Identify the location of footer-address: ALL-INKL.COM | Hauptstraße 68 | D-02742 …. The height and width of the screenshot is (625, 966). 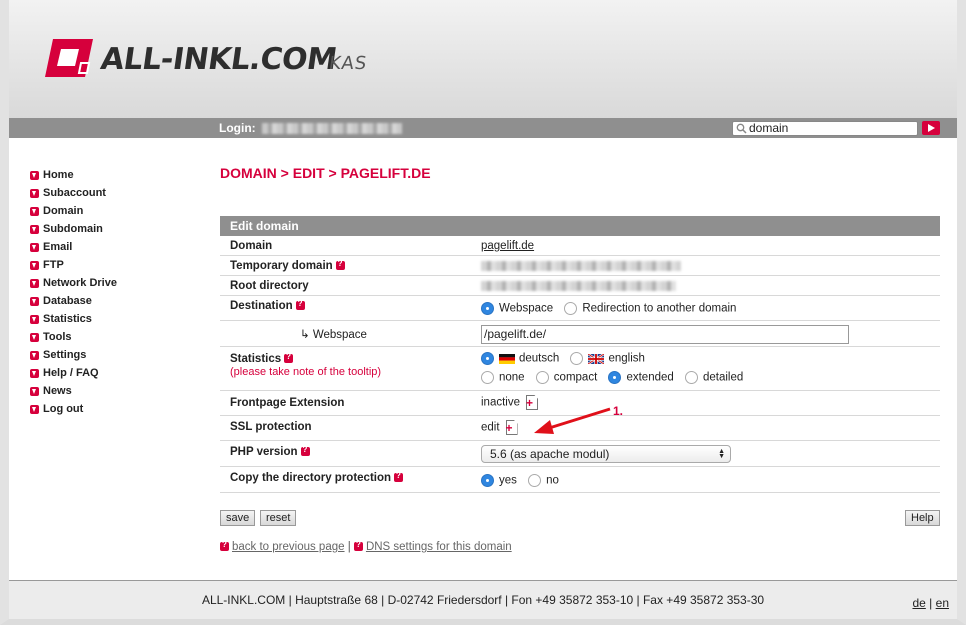
(483, 600).